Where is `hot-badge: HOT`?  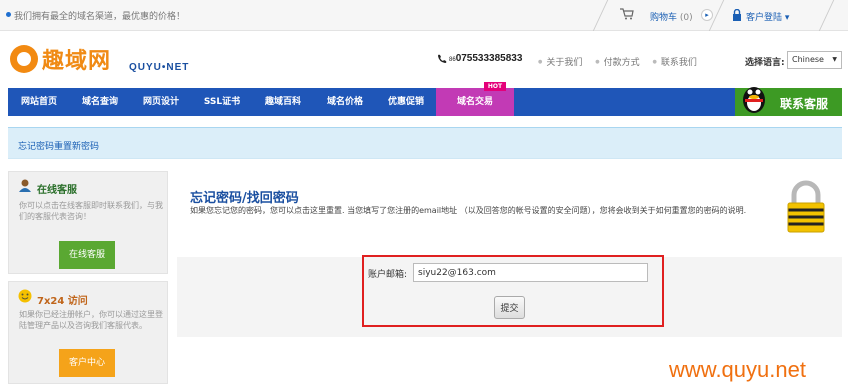 hot-badge: HOT is located at coordinates (495, 86).